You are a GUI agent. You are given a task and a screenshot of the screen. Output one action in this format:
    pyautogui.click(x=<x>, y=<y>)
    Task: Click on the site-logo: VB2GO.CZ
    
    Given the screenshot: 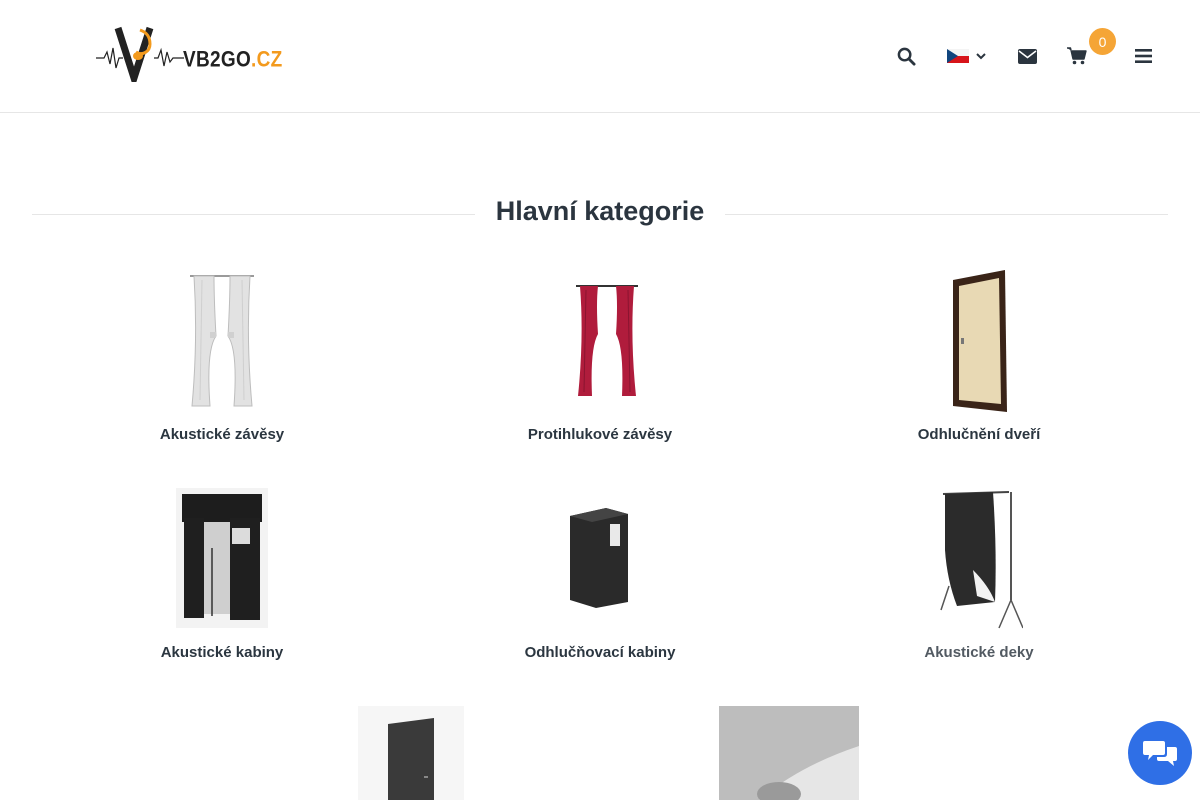 What is the action you would take?
    pyautogui.click(x=189, y=56)
    